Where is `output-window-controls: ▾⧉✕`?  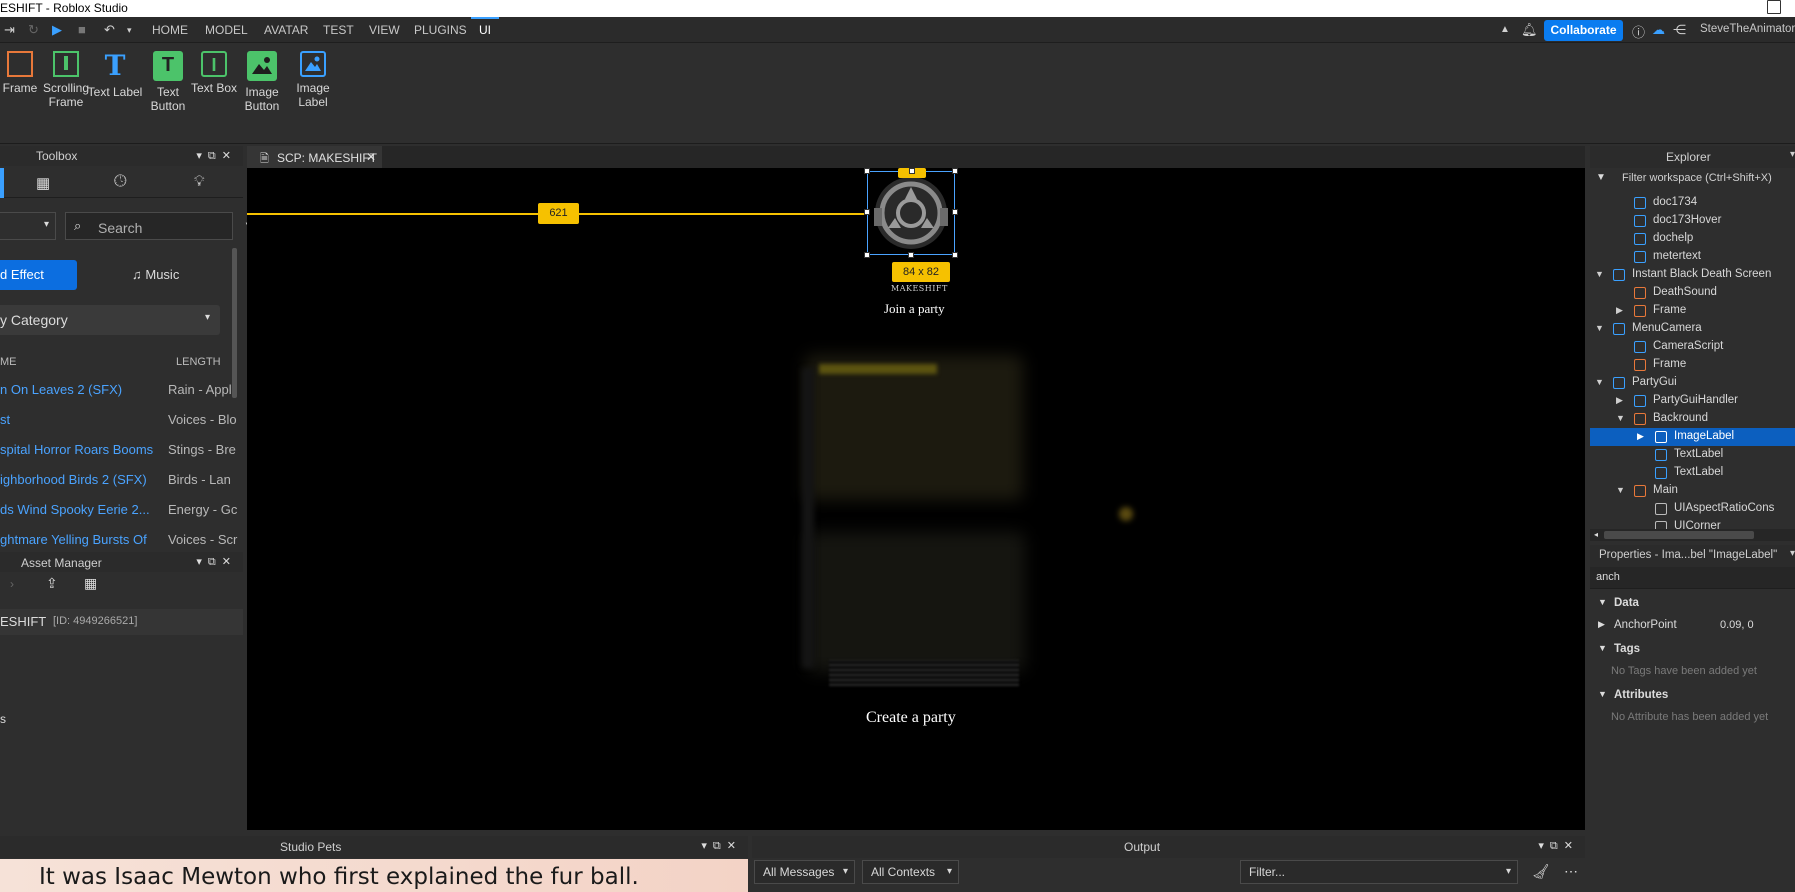 output-window-controls: ▾⧉✕ is located at coordinates (1558, 846).